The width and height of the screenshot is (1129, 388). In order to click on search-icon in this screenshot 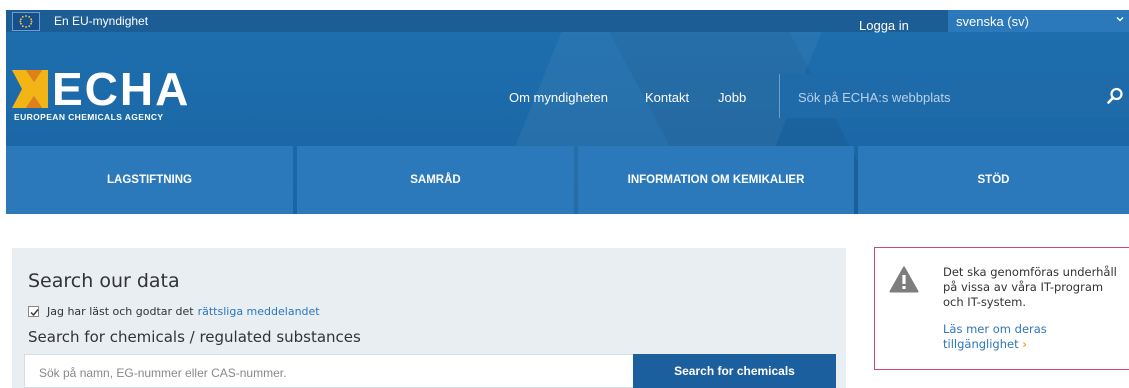, I will do `click(1115, 96)`.